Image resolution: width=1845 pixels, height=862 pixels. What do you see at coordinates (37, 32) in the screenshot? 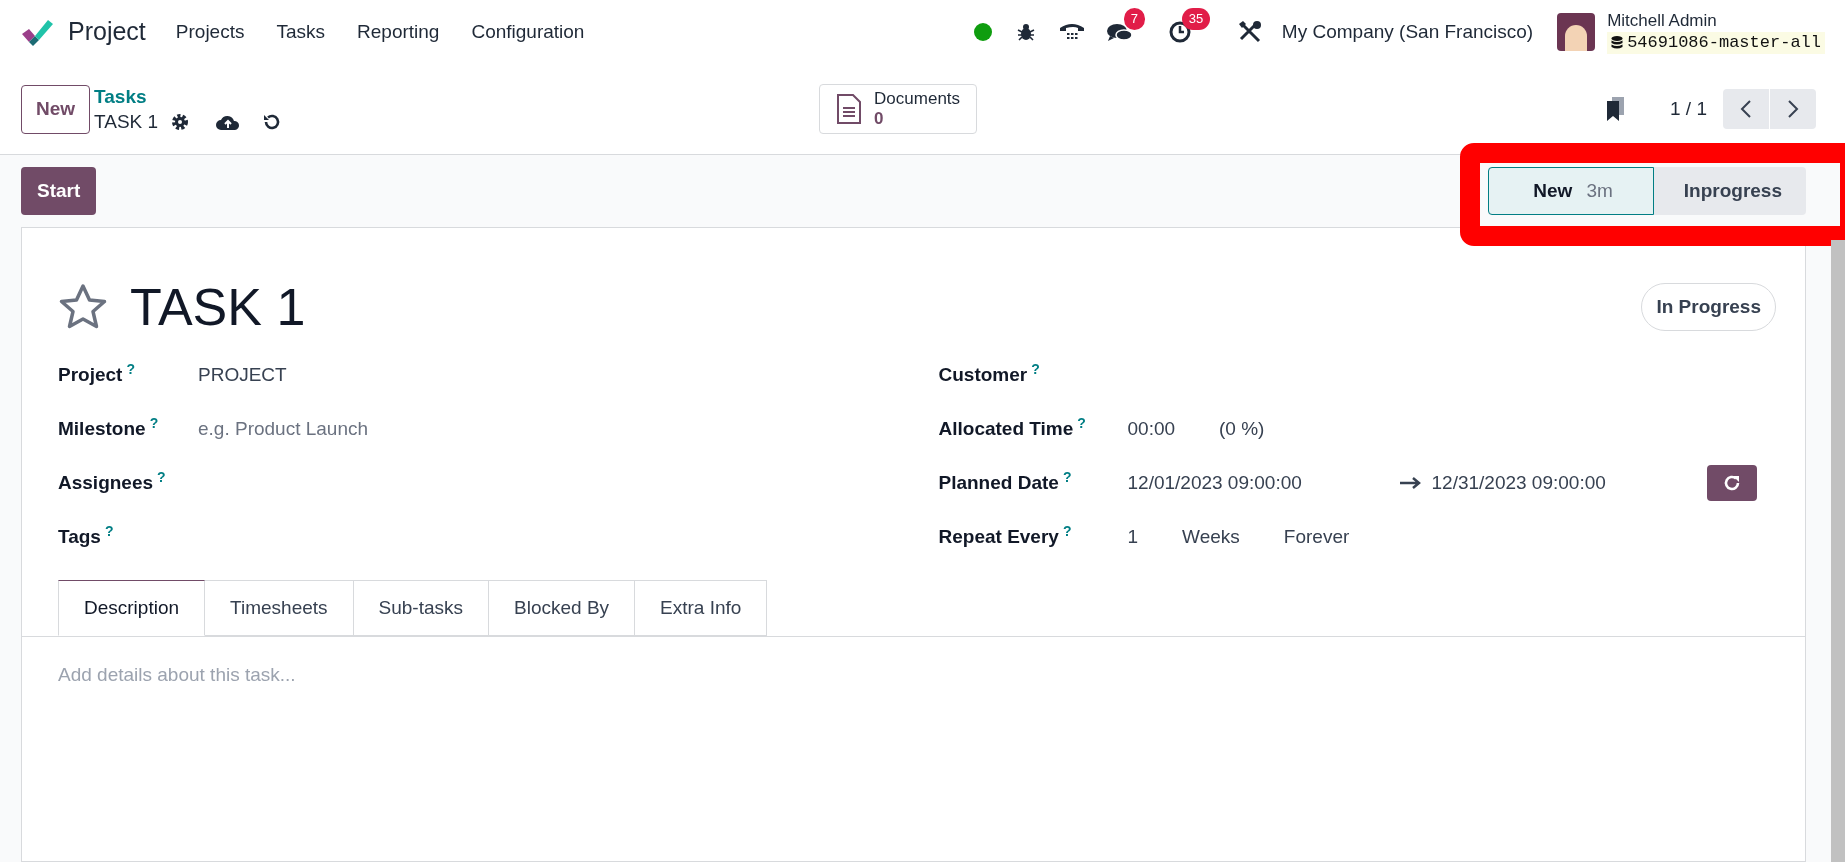
I see `app-logo-icon` at bounding box center [37, 32].